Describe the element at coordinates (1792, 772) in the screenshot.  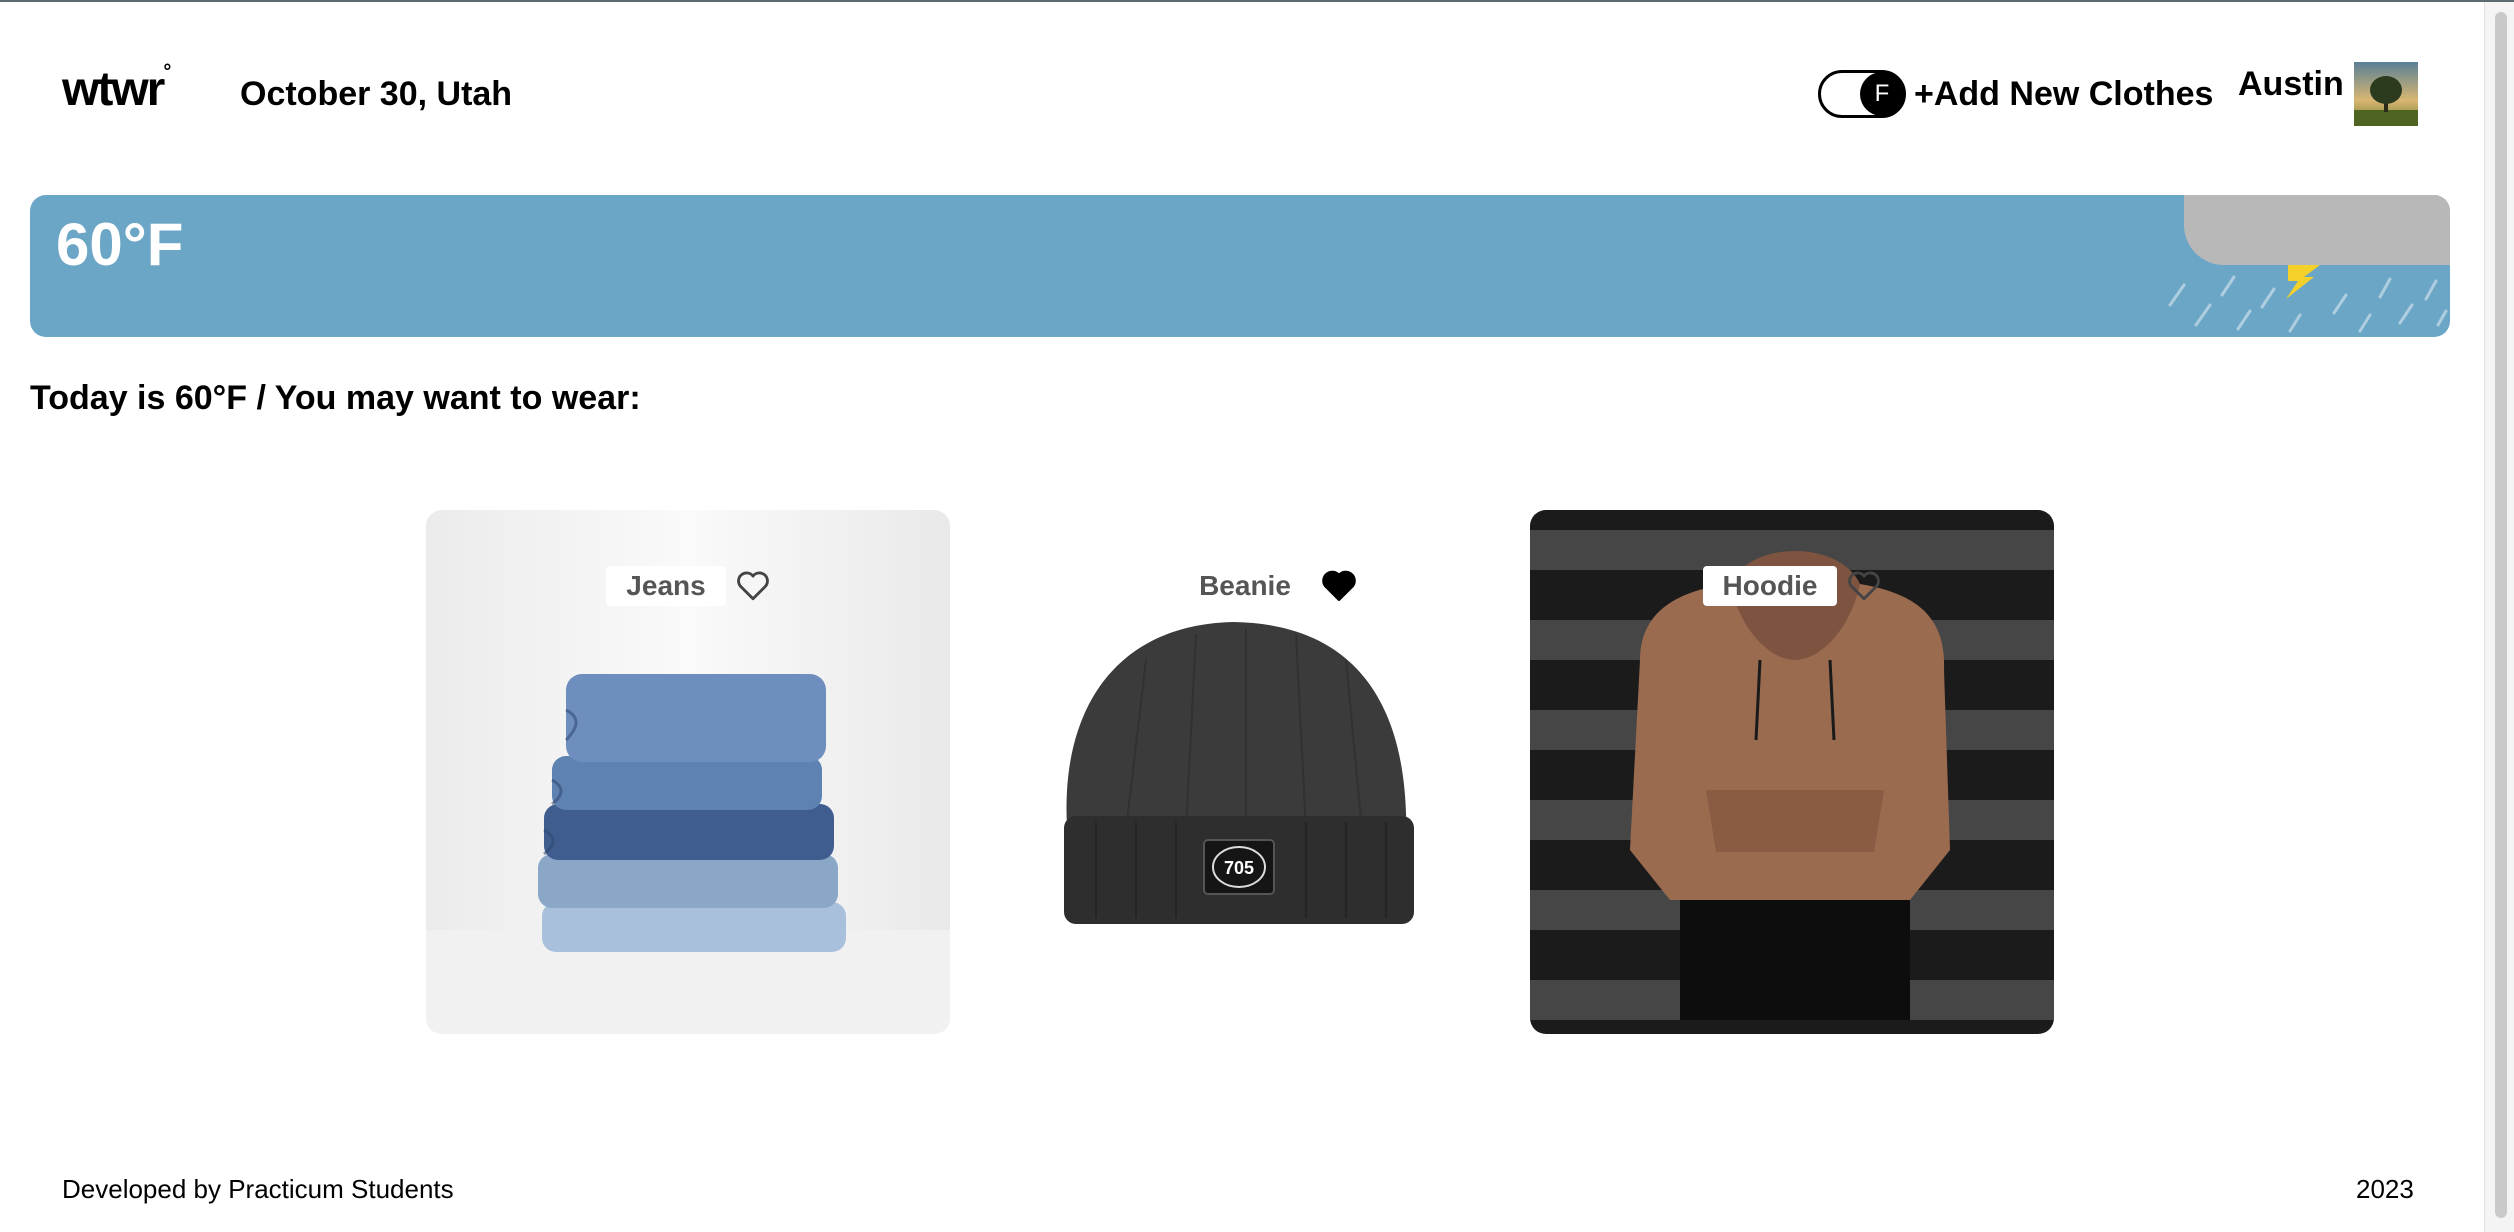
I see `clothing-card-hoodie: Hoodie` at that location.